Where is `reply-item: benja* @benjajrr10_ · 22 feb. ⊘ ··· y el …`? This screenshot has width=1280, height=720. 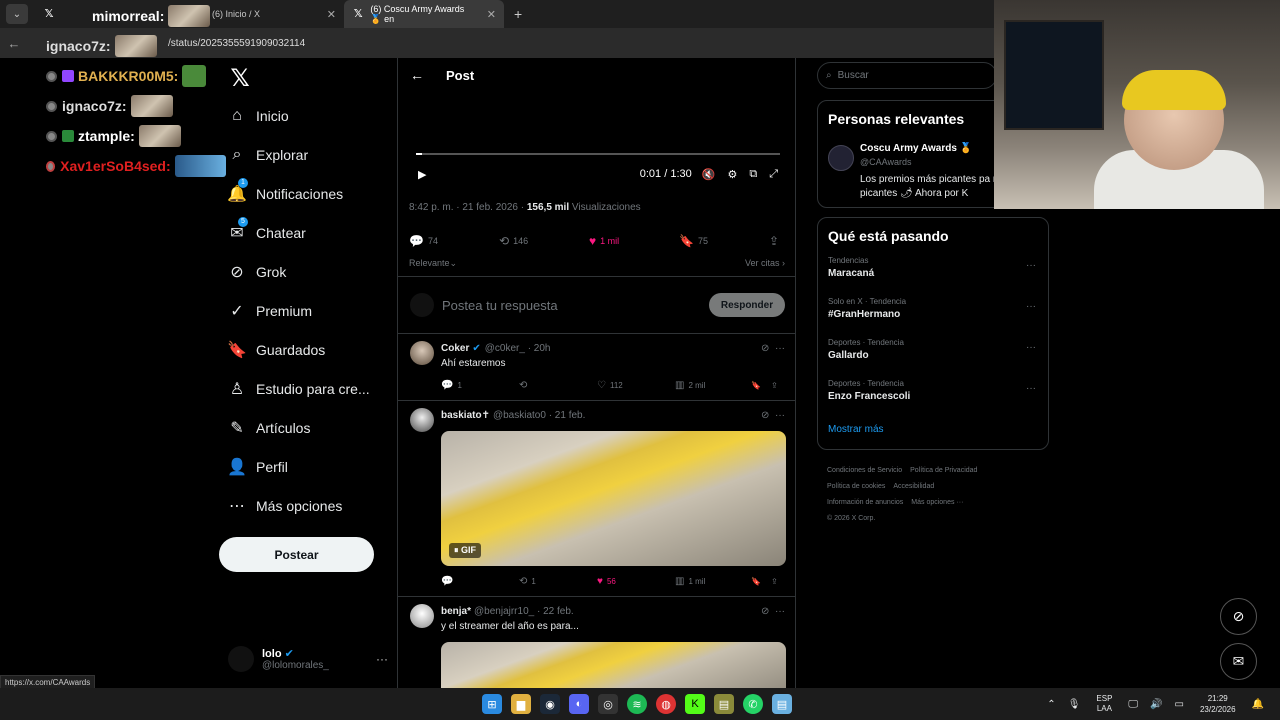 reply-item: benja* @benjajrr10_ · 22 feb. ⊘ ··· y el … is located at coordinates (596, 643).